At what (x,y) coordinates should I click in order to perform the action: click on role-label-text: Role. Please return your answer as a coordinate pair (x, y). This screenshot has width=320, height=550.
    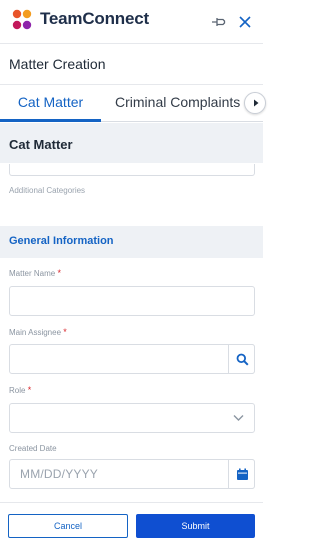
    Looking at the image, I should click on (17, 390).